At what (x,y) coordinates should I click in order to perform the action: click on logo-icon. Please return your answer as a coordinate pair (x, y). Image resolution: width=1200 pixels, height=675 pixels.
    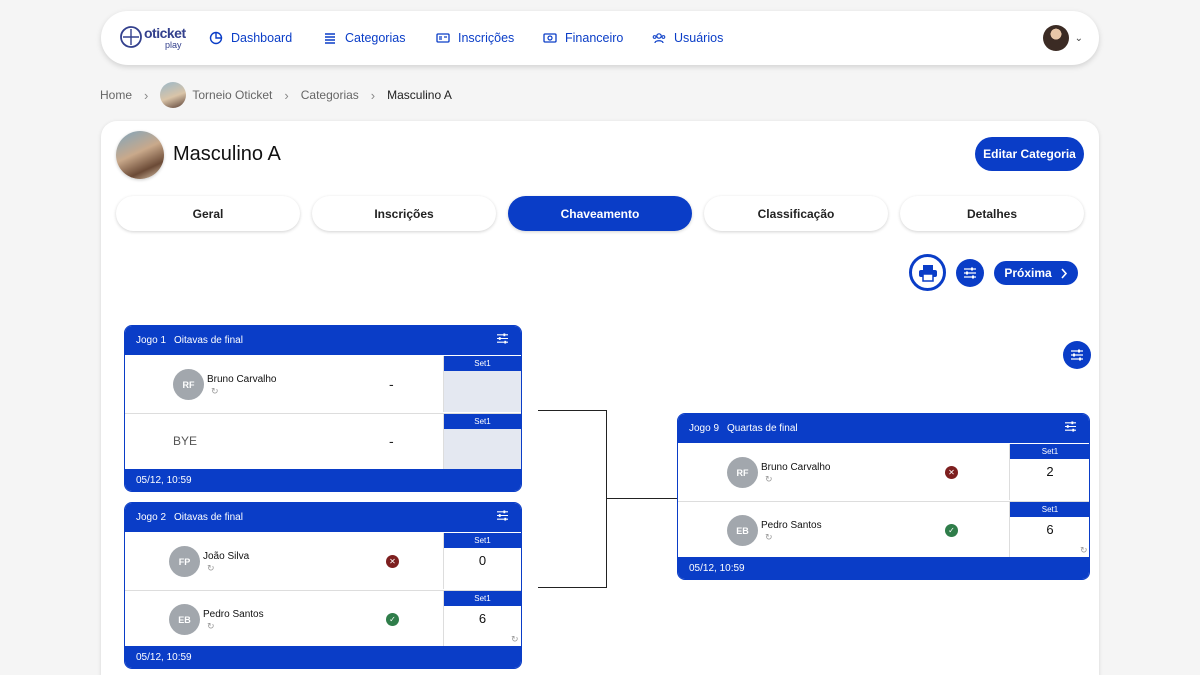
    Looking at the image, I should click on (131, 37).